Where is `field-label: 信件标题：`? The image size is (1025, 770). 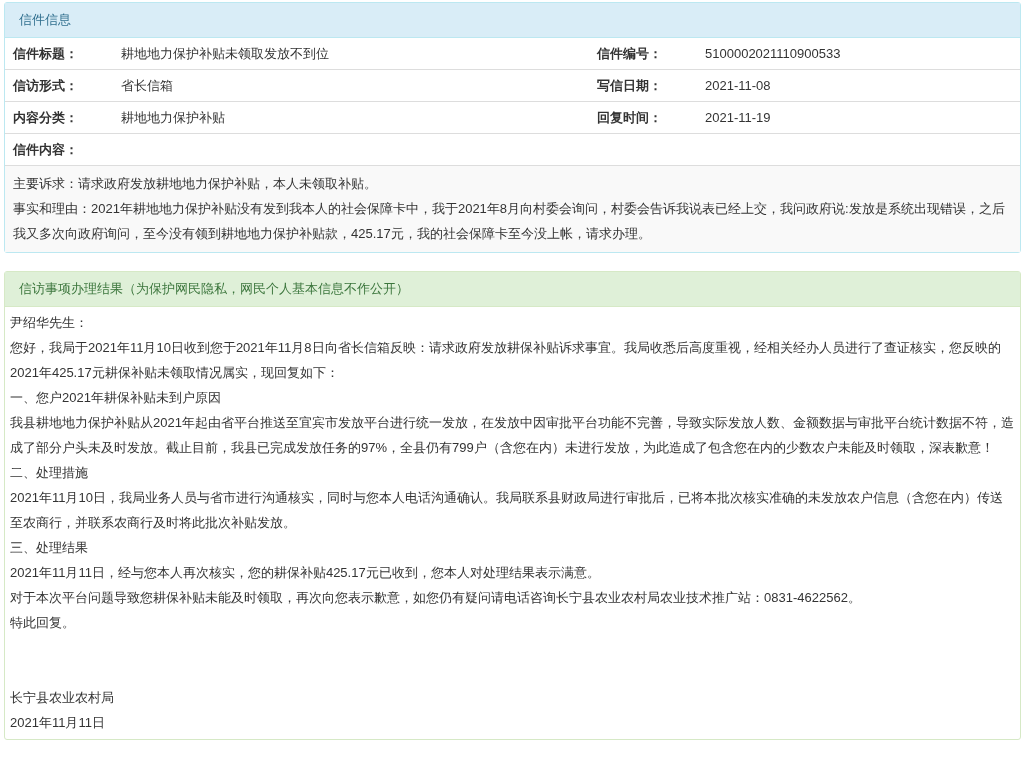
field-label: 信件标题： is located at coordinates (45, 53).